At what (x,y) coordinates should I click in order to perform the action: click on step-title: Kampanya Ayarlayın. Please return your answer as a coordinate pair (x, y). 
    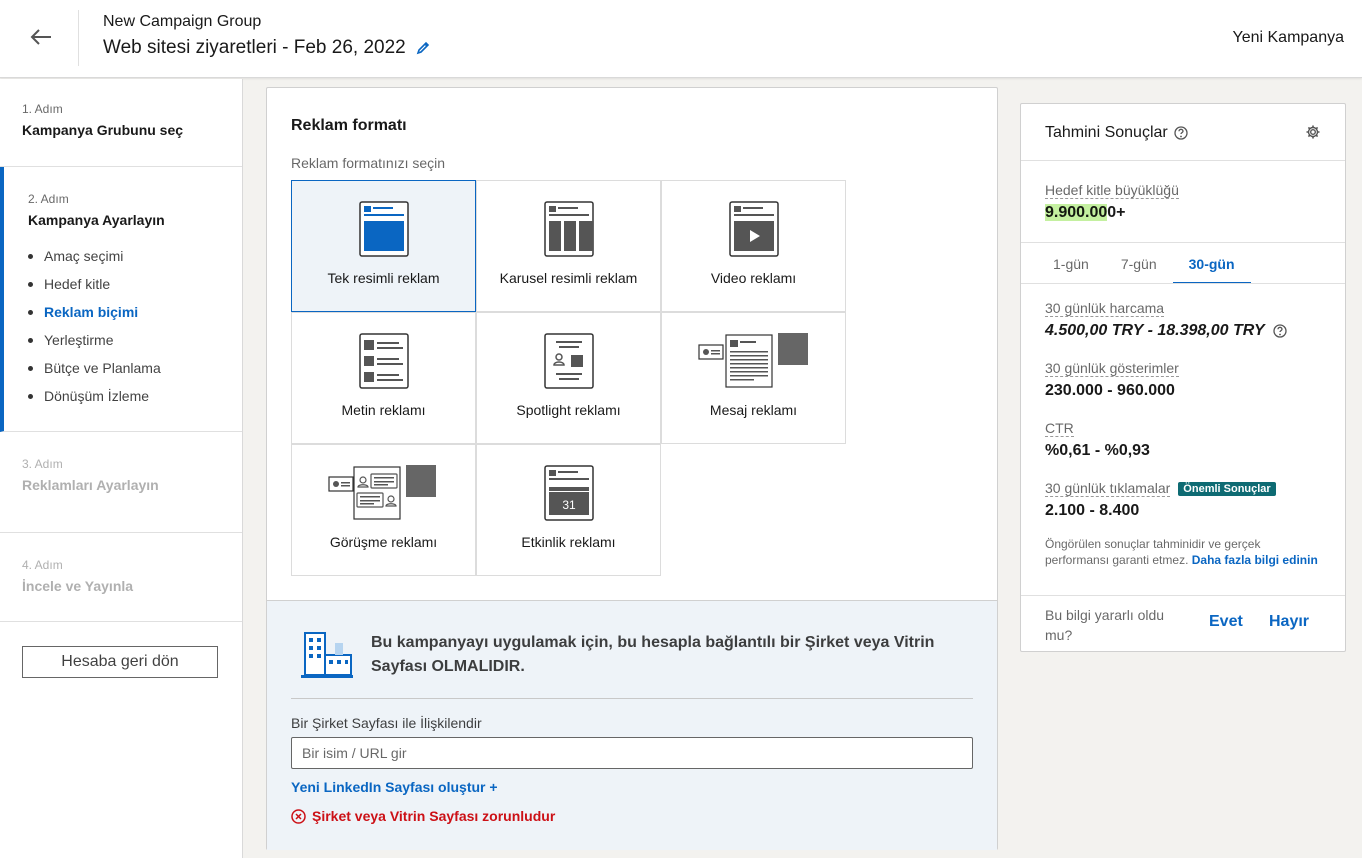
    Looking at the image, I should click on (96, 220).